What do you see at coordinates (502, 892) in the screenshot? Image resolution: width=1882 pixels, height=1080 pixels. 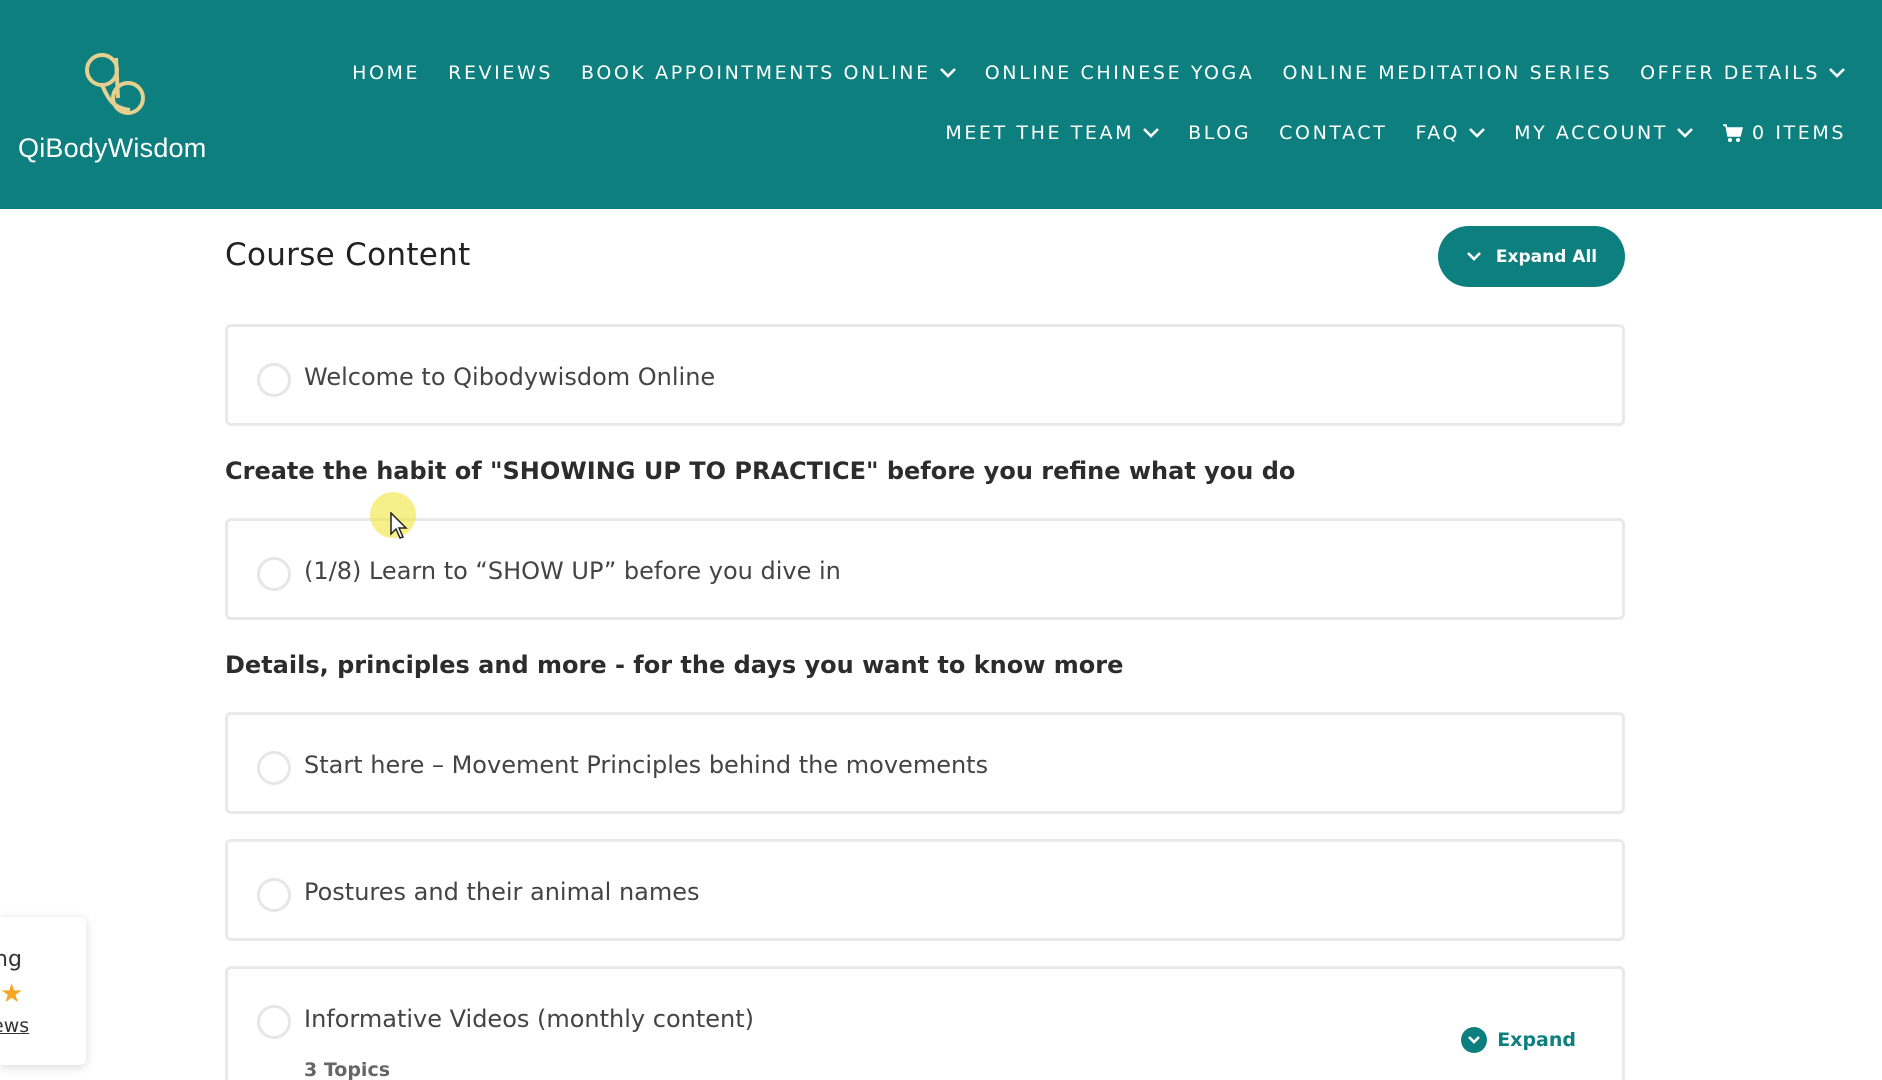 I see `lesson-title: Postures and their animal names` at bounding box center [502, 892].